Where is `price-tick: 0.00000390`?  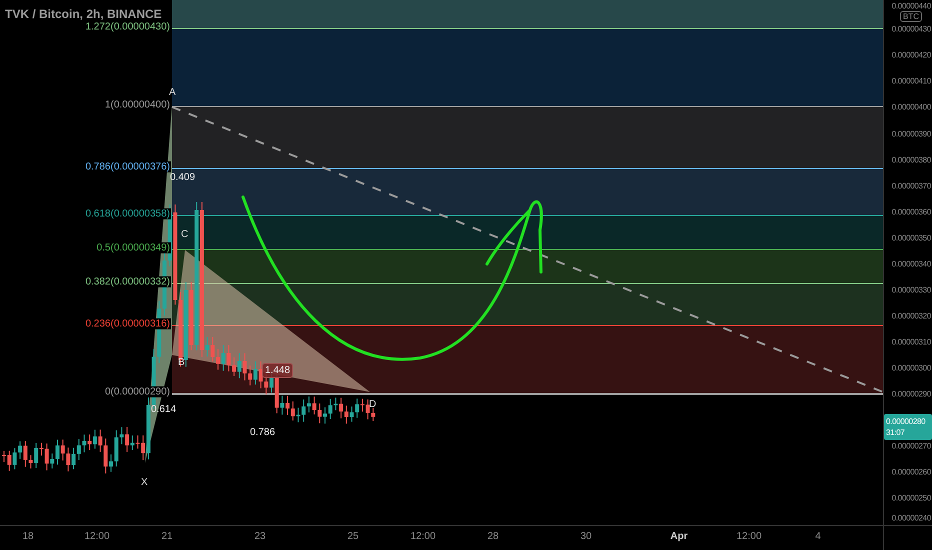
price-tick: 0.00000390 is located at coordinates (911, 134).